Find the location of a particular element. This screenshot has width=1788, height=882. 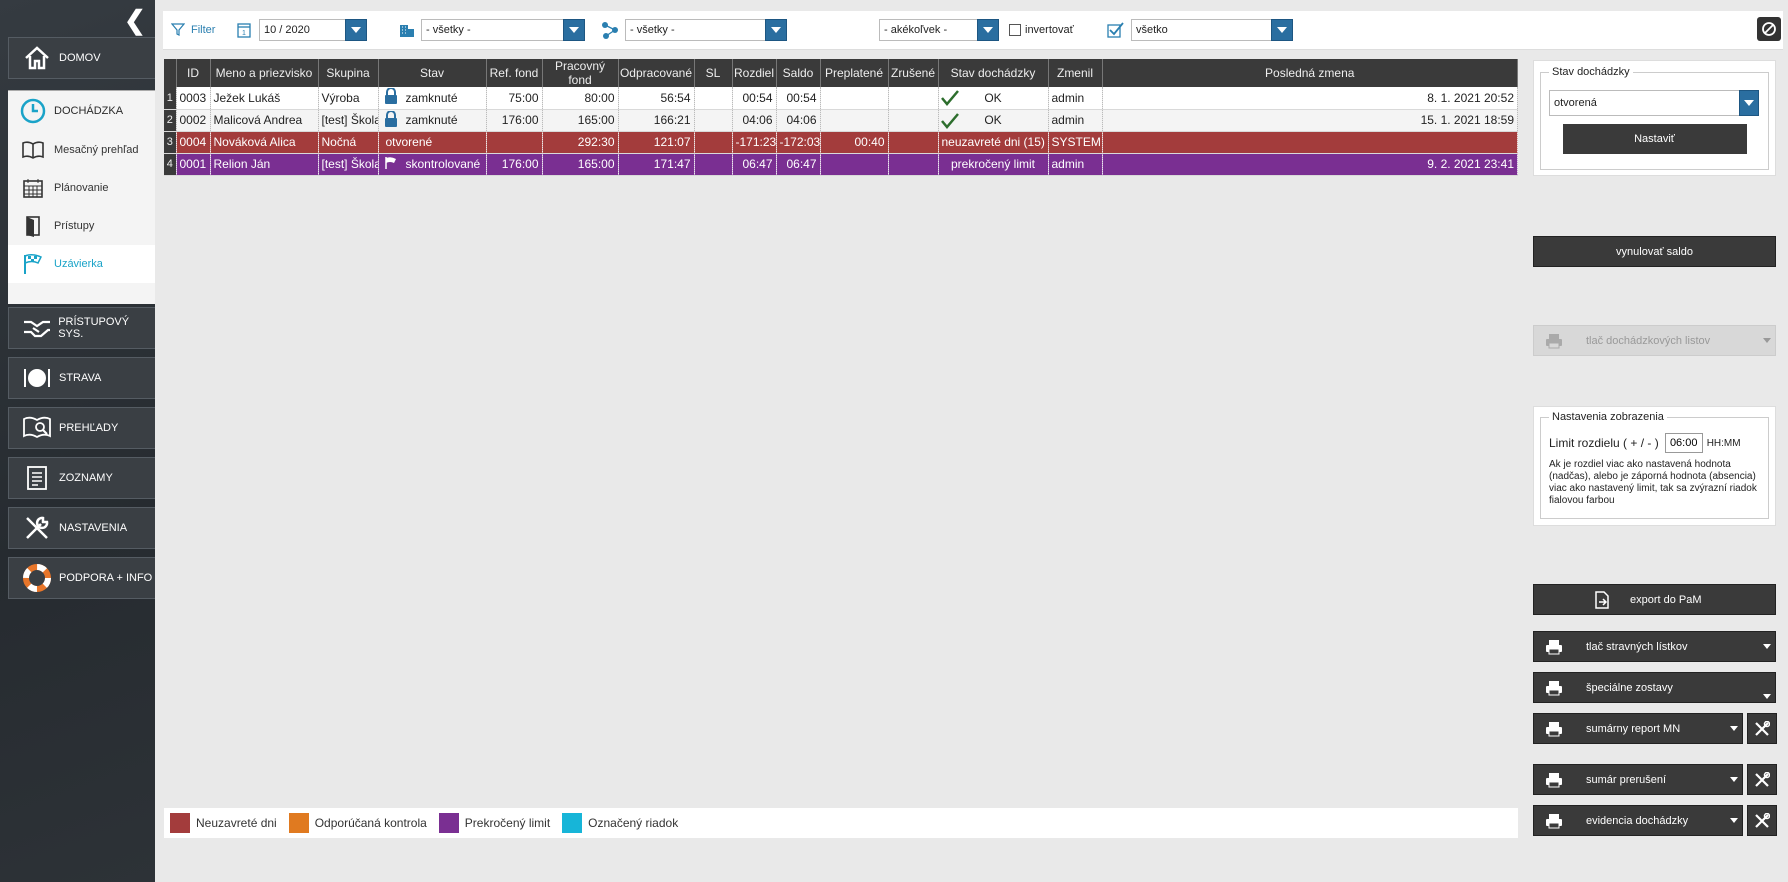

module-nastavenia: NASTAVENIA is located at coordinates (81, 528).